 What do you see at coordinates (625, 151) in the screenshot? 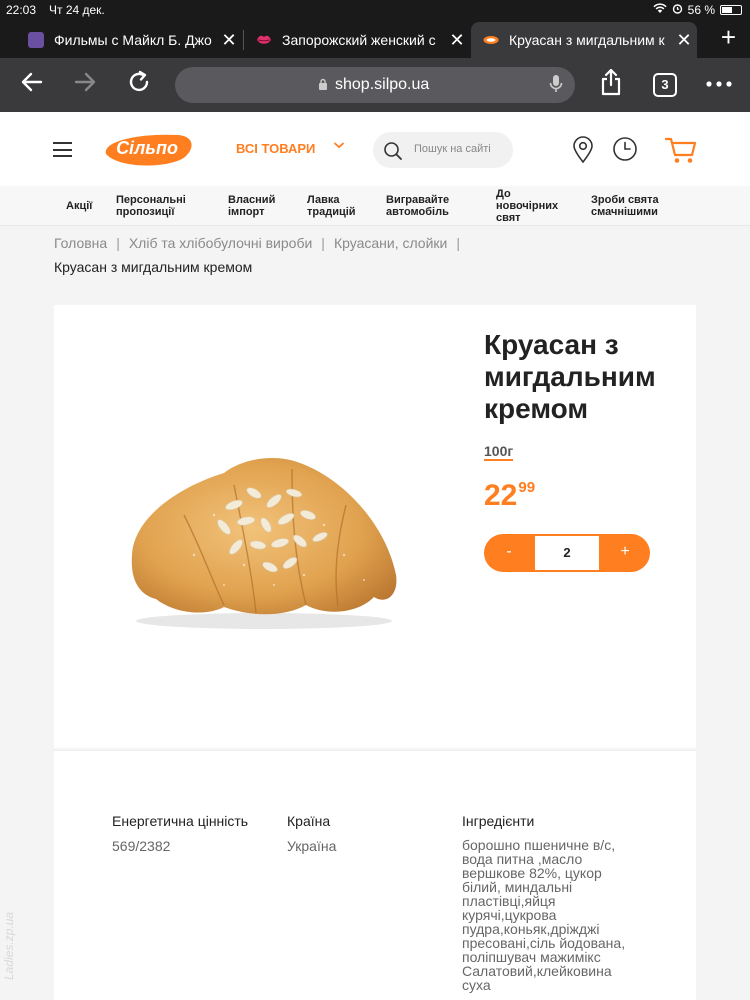
I see `clock-icon` at bounding box center [625, 151].